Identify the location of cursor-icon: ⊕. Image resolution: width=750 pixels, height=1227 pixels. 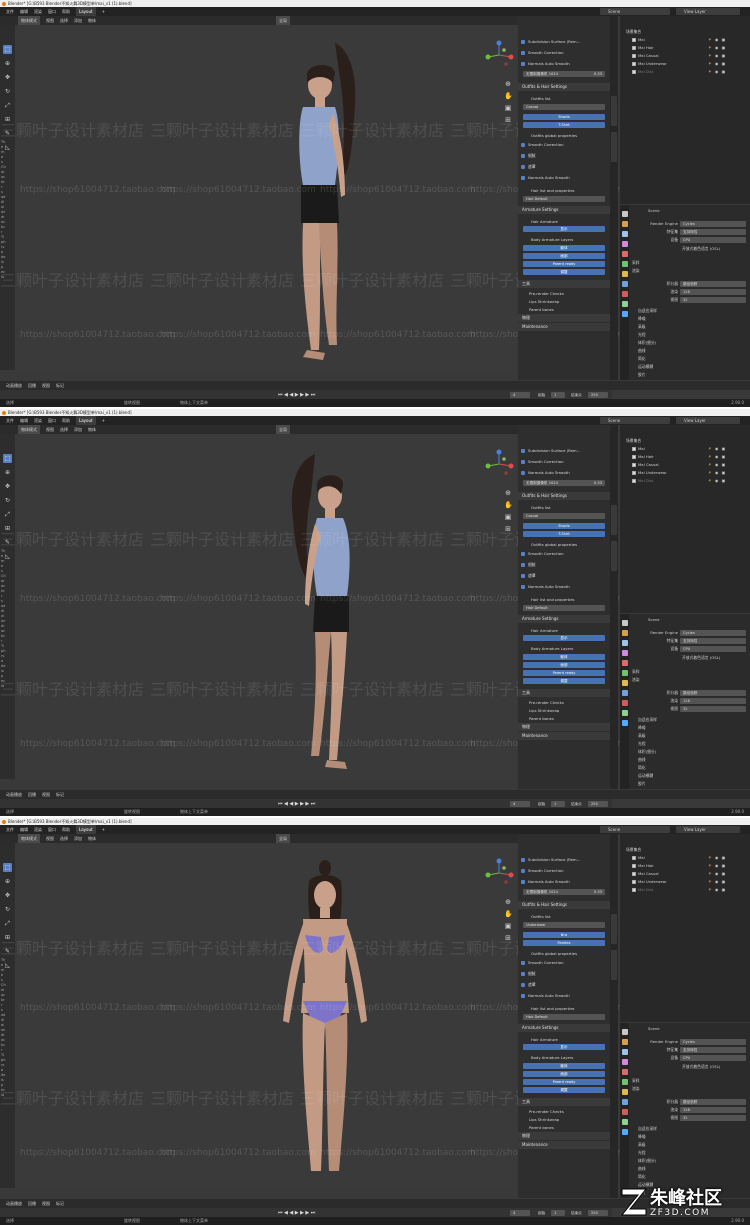
(7, 63).